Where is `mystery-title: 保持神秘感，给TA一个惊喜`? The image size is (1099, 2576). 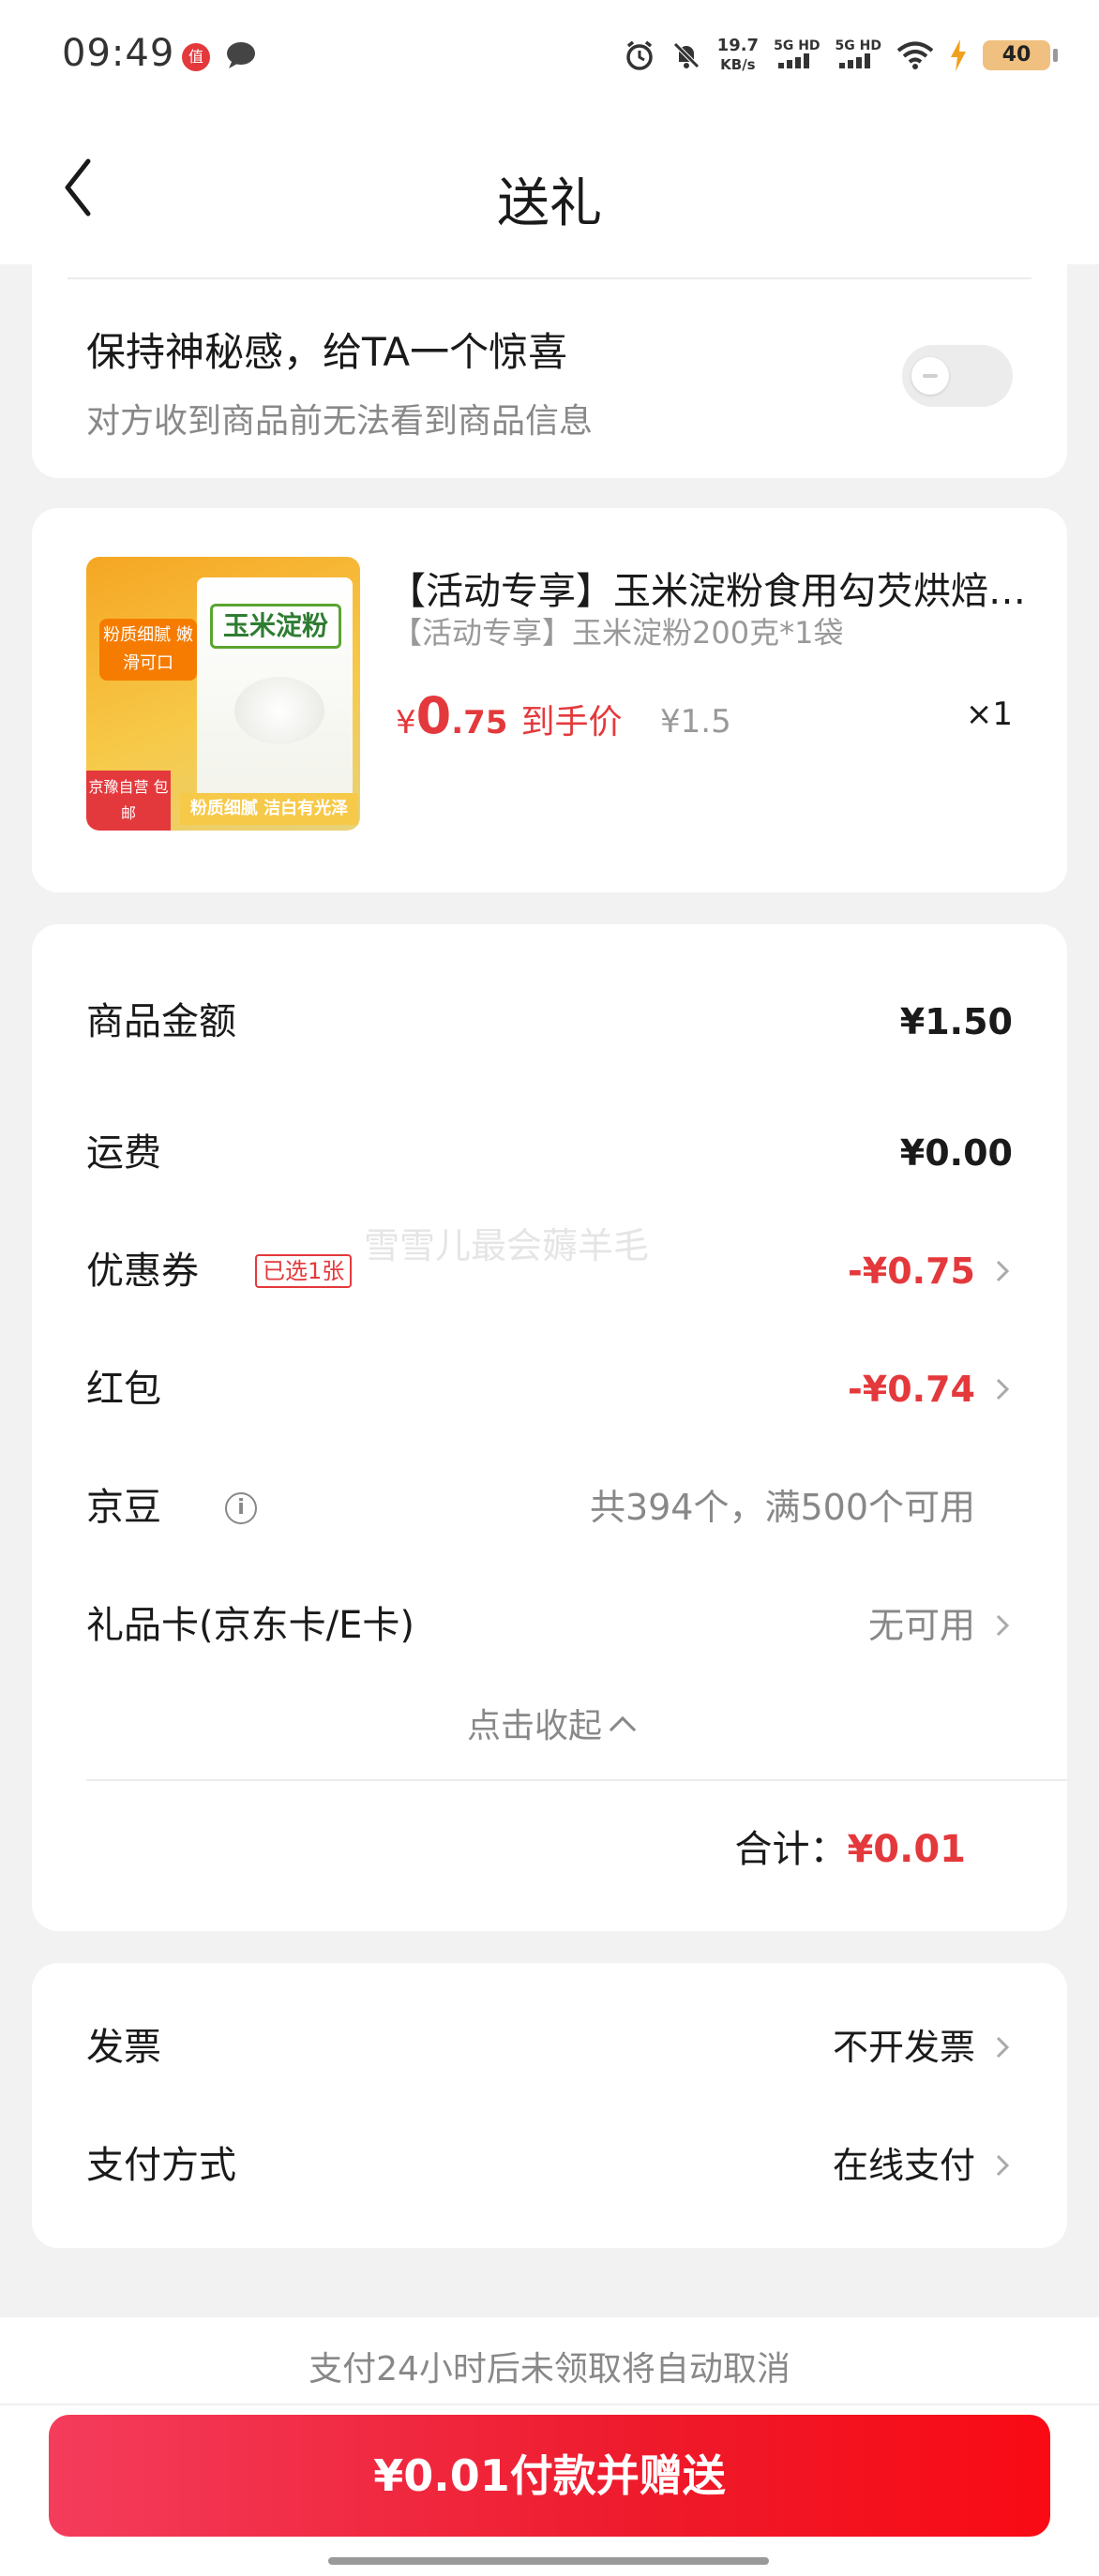
mystery-title: 保持神秘感，给TA一个惊喜 is located at coordinates (327, 352).